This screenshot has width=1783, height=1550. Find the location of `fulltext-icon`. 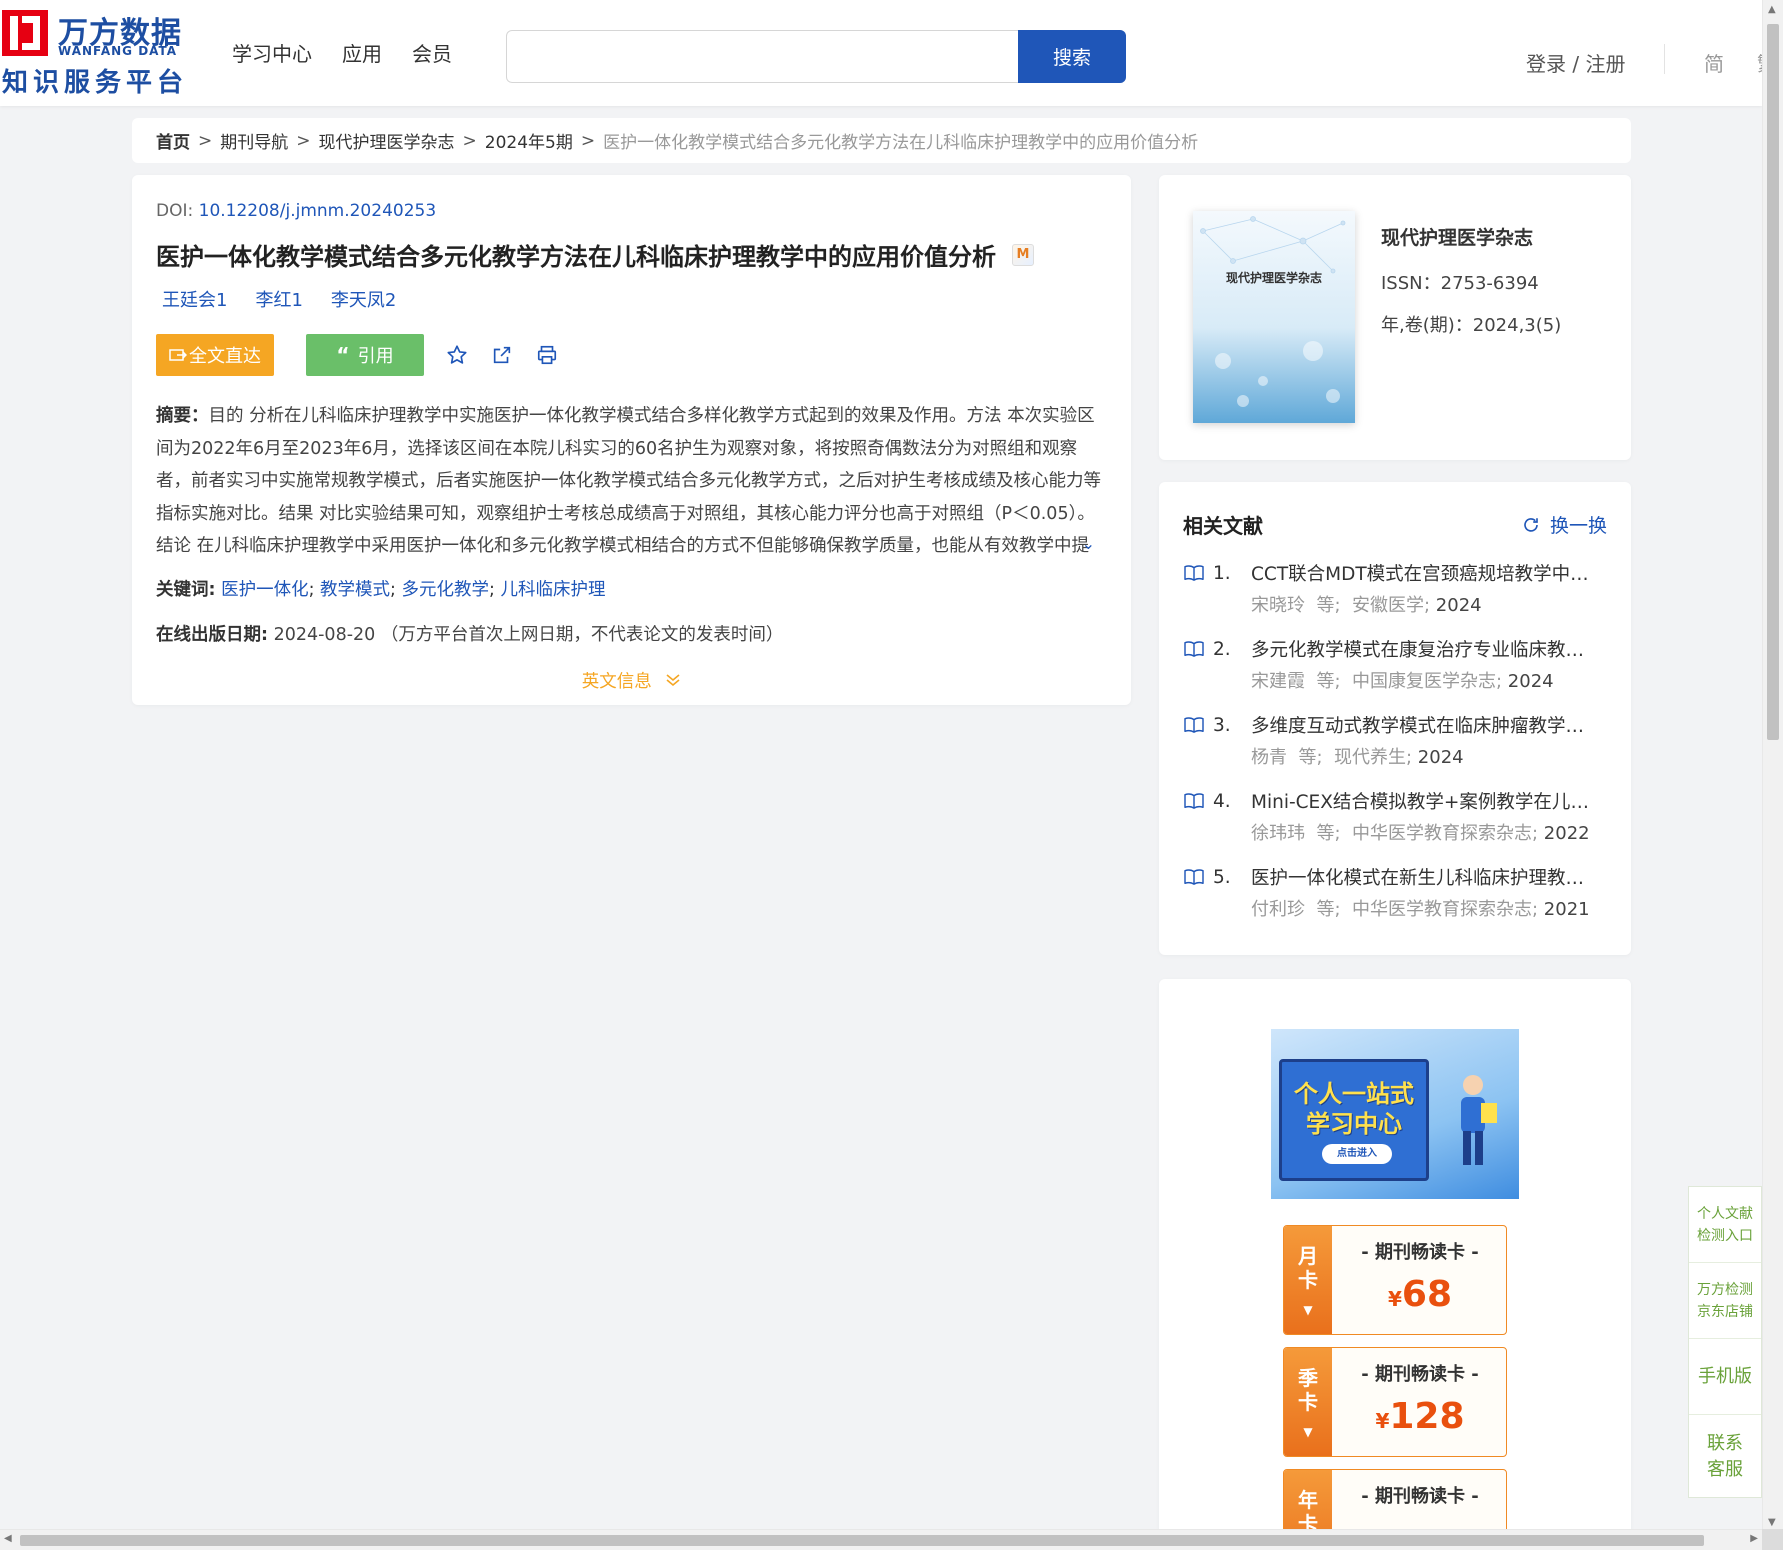

fulltext-icon is located at coordinates (178, 355).